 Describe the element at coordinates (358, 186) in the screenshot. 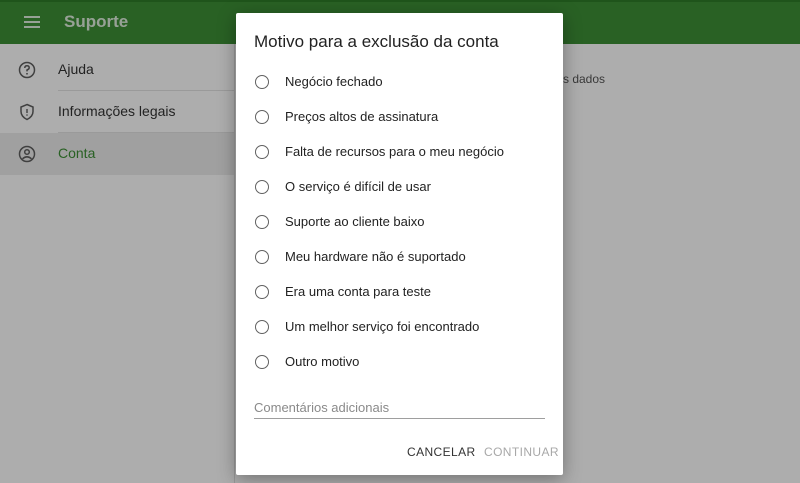

I see `option-label: O serviço é difícil de usar` at that location.